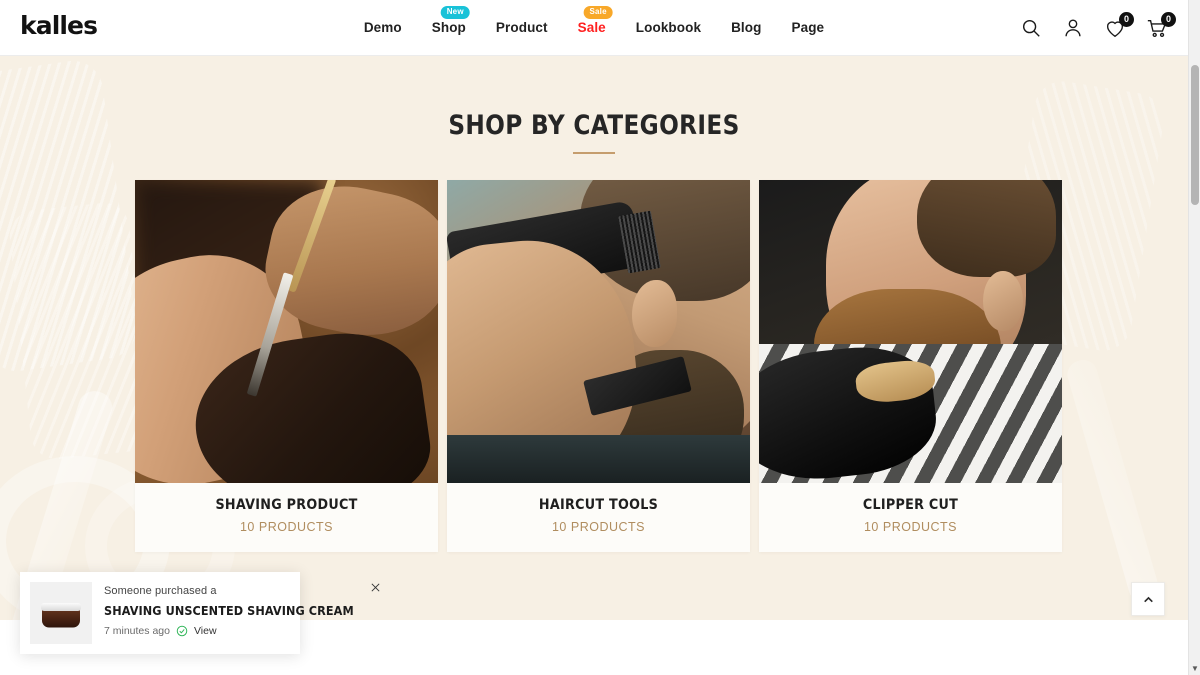 This screenshot has height=675, width=1200. I want to click on chevron-up-icon, so click(1148, 599).